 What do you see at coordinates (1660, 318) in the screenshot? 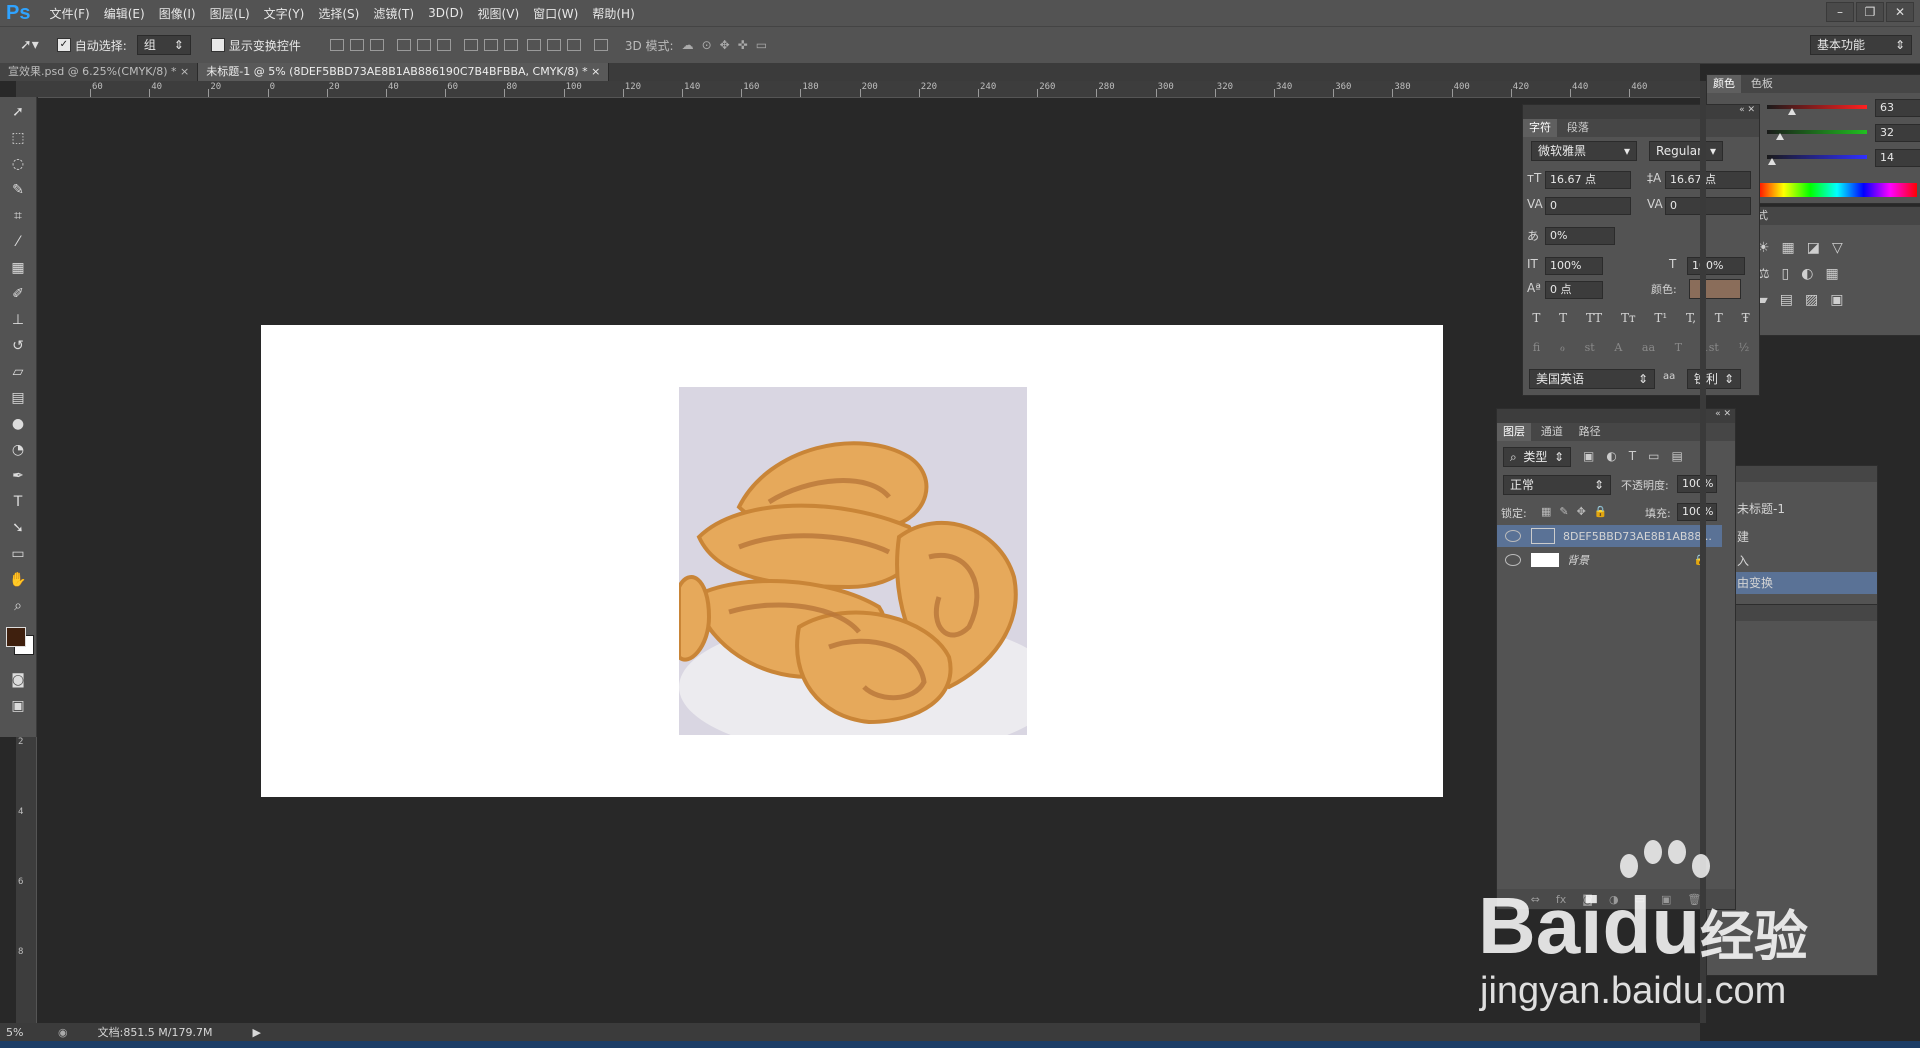
I see `superscript-button: T¹` at bounding box center [1660, 318].